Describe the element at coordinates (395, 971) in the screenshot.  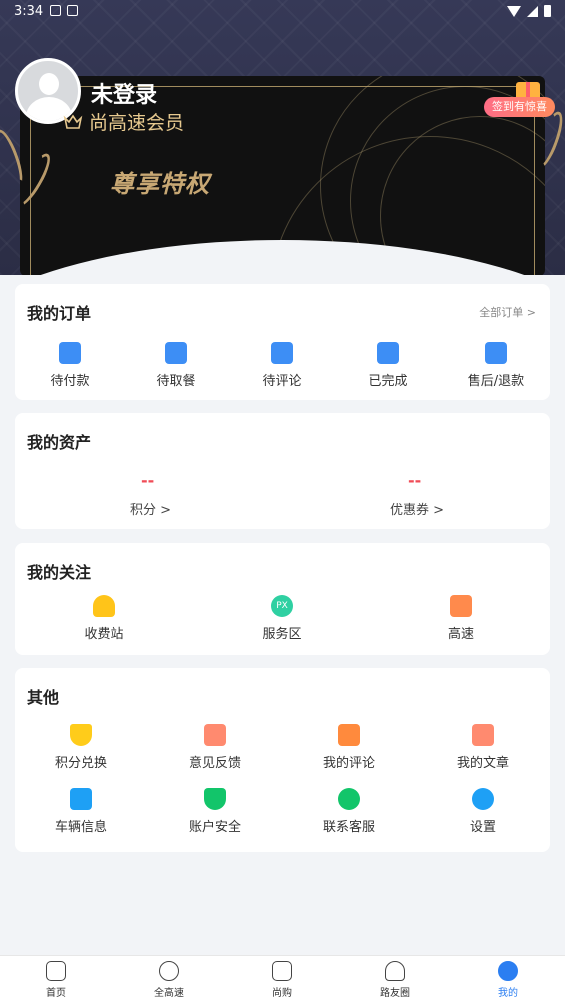
I see `community-icon` at that location.